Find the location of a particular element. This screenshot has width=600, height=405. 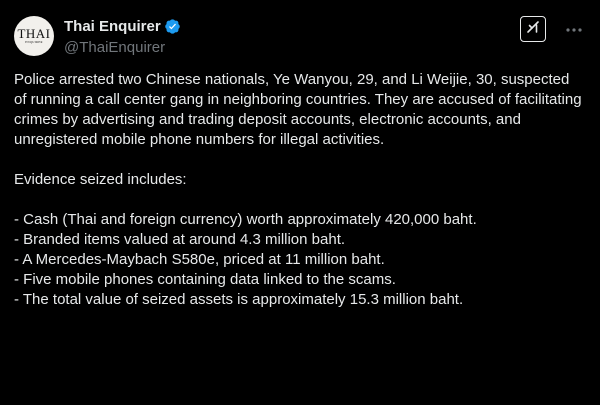

grok-button is located at coordinates (533, 29).